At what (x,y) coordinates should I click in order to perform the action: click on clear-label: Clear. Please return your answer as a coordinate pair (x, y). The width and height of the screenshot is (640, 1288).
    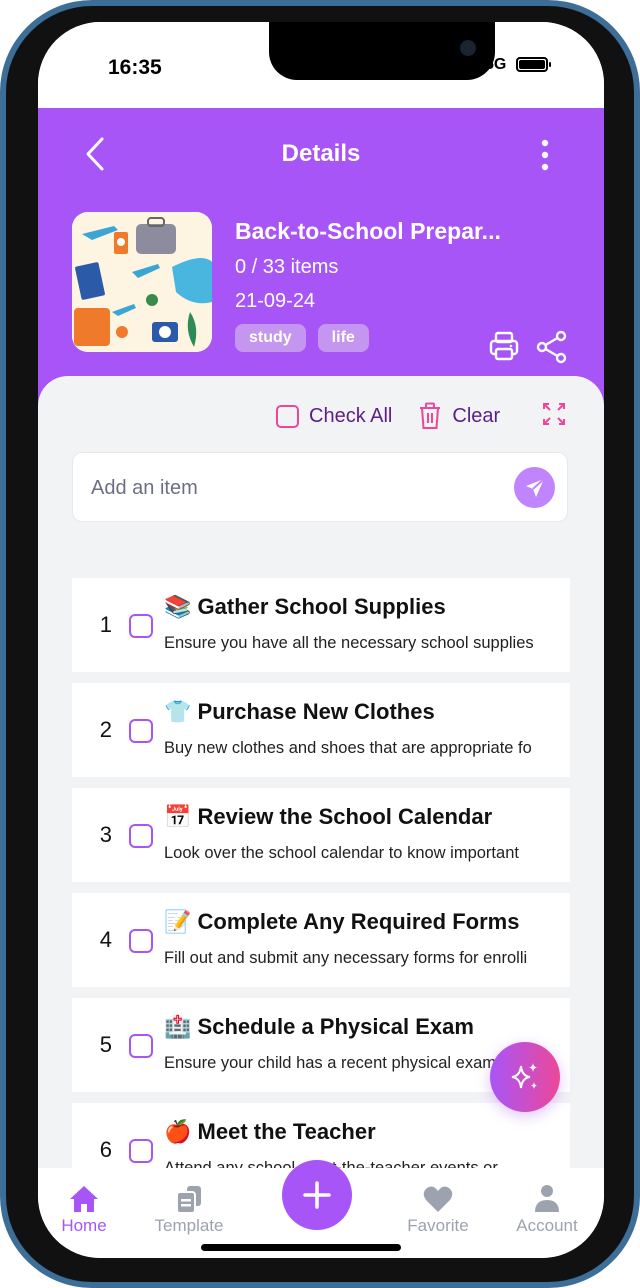
    Looking at the image, I should click on (476, 415).